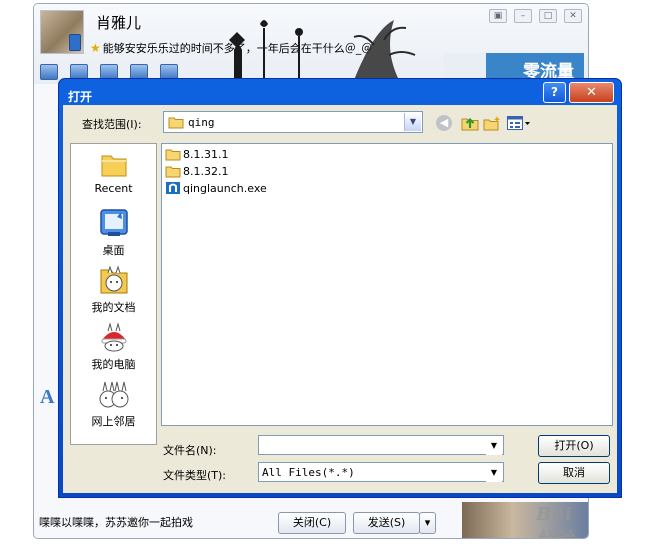 The height and width of the screenshot is (559, 665). I want to click on place-label: 我的电脑, so click(113, 364).